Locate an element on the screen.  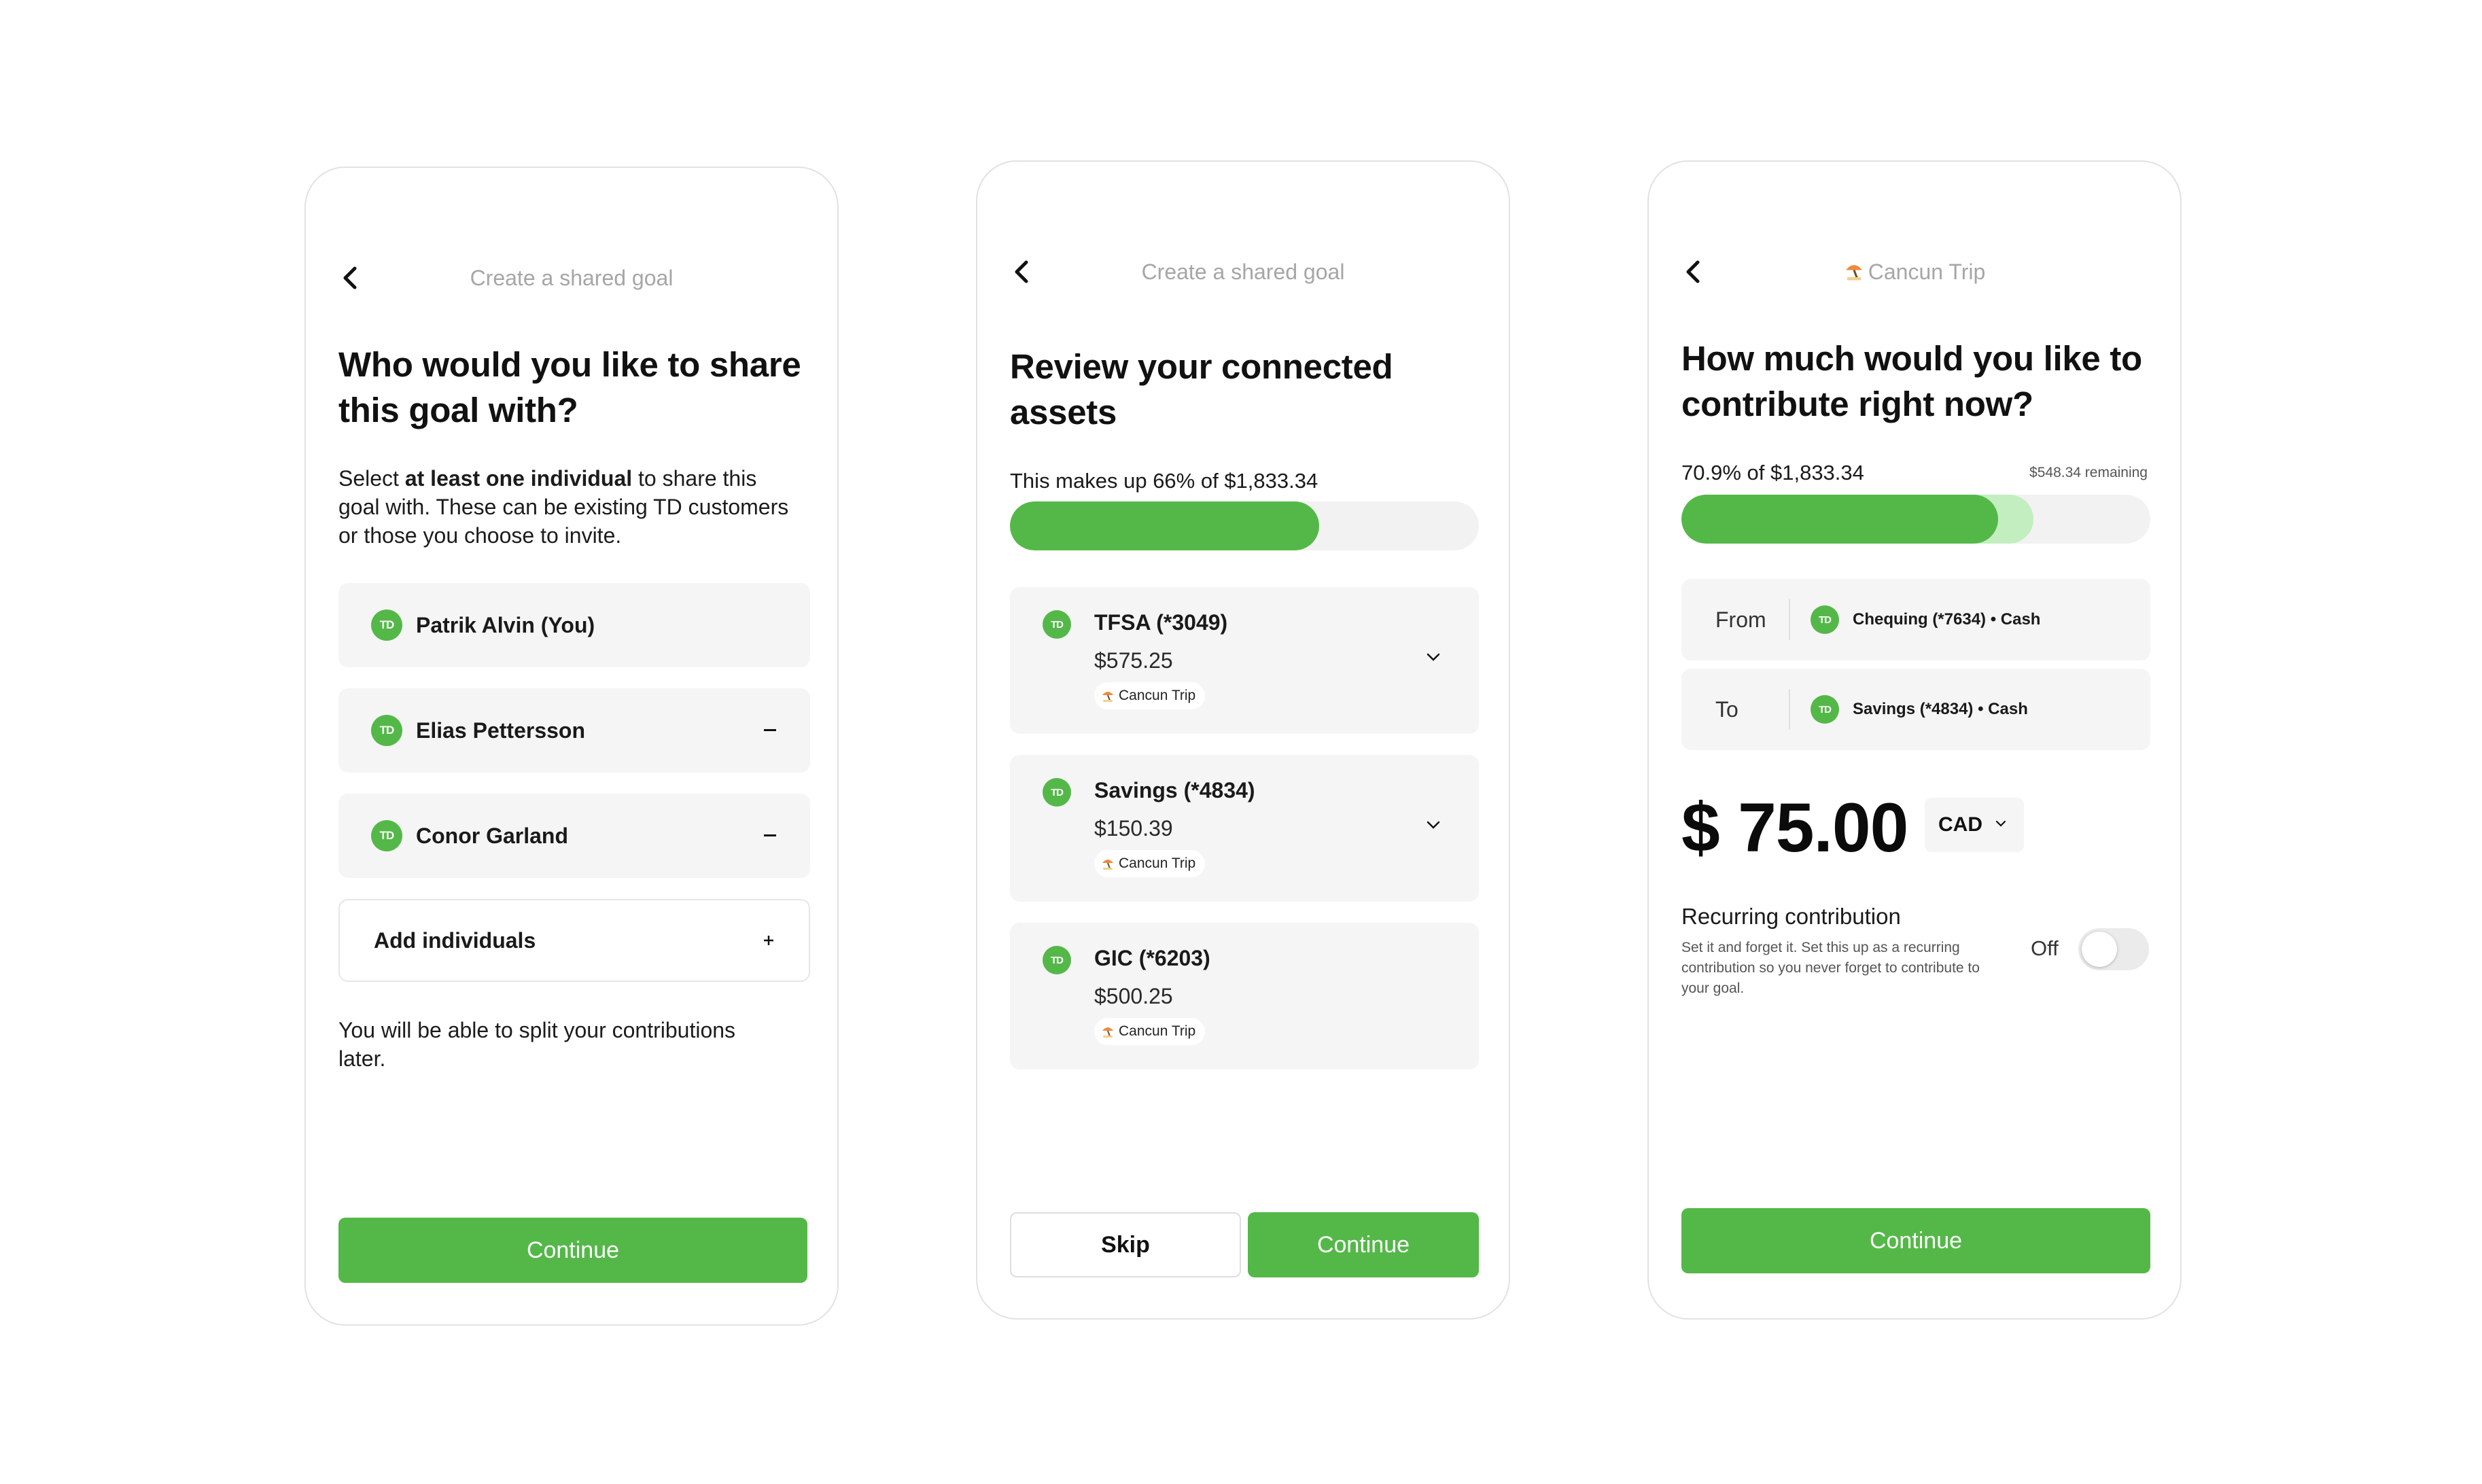
currency-value: CAD is located at coordinates (1960, 824).